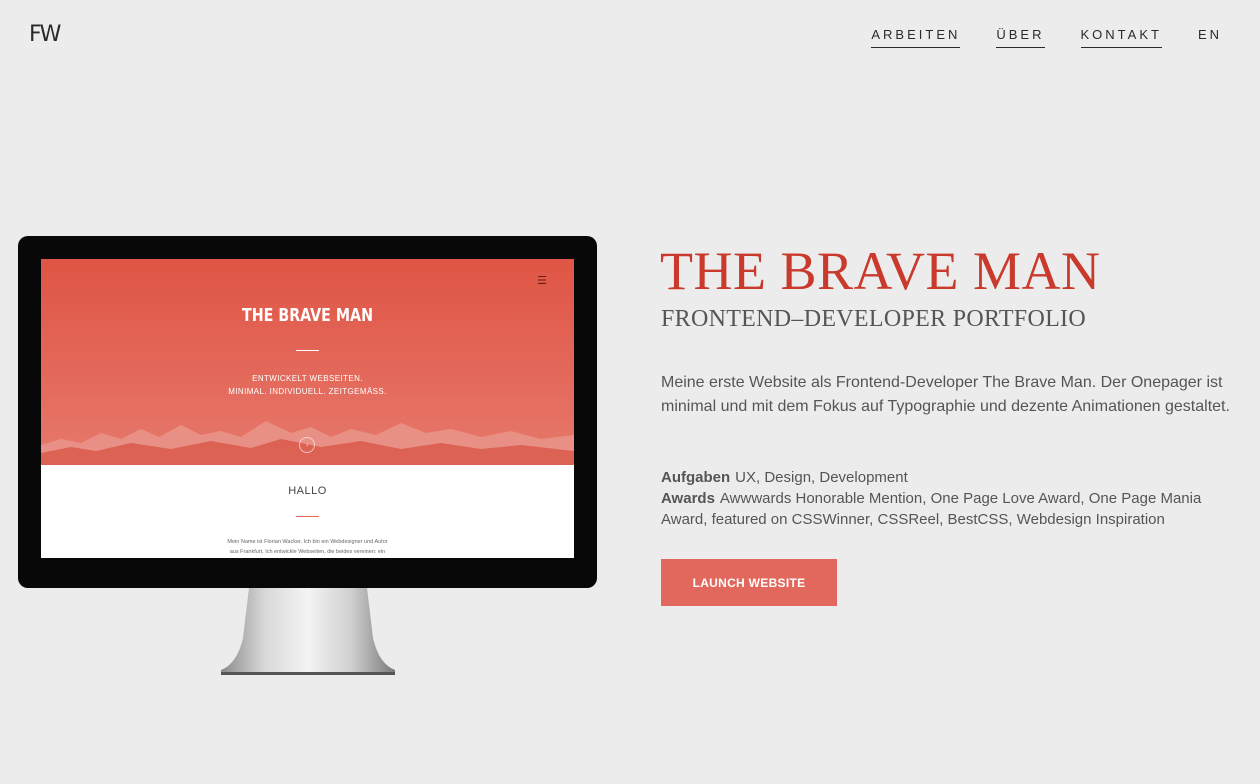 The image size is (1260, 784). I want to click on logo: FW, so click(45, 34).